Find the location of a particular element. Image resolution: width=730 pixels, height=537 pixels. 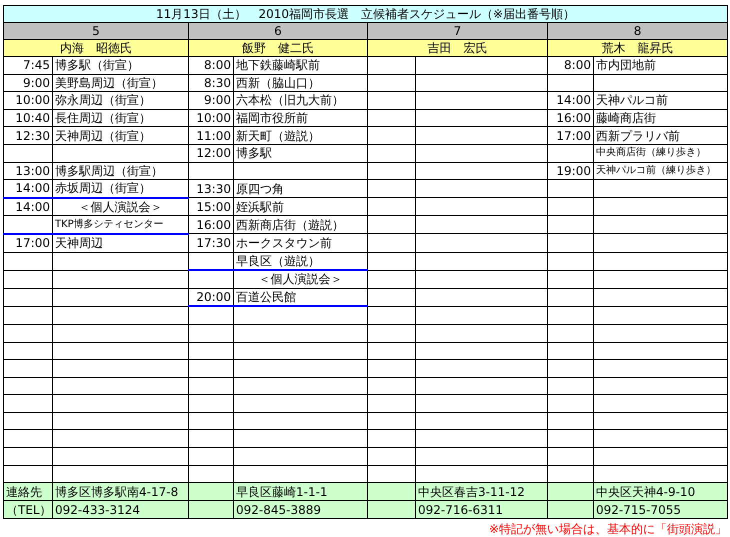

place-cell: 弥永周辺（街宣） is located at coordinates (120, 101).